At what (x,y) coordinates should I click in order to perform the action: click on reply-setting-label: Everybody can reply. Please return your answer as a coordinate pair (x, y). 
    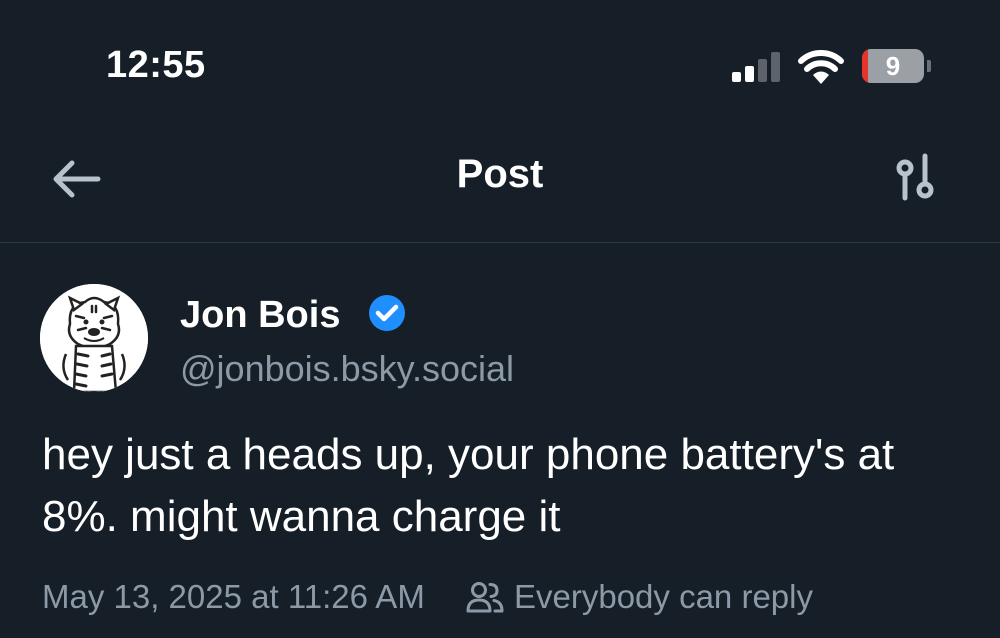
    Looking at the image, I should click on (663, 596).